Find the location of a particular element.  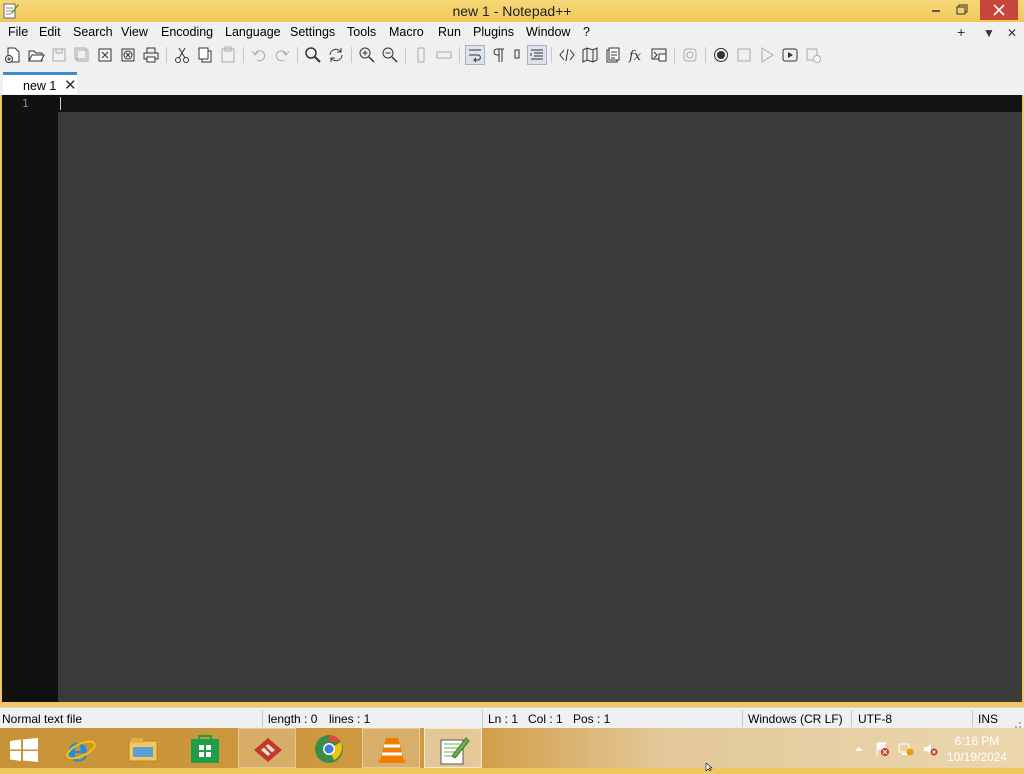

title-bar: new 1 - Notepad++ is located at coordinates (512, 11).